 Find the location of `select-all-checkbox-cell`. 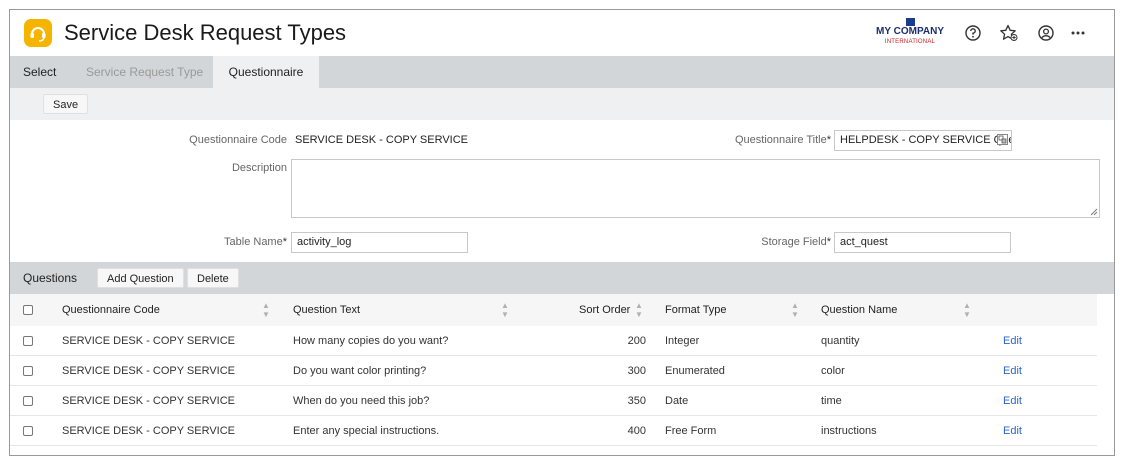

select-all-checkbox-cell is located at coordinates (28, 310).